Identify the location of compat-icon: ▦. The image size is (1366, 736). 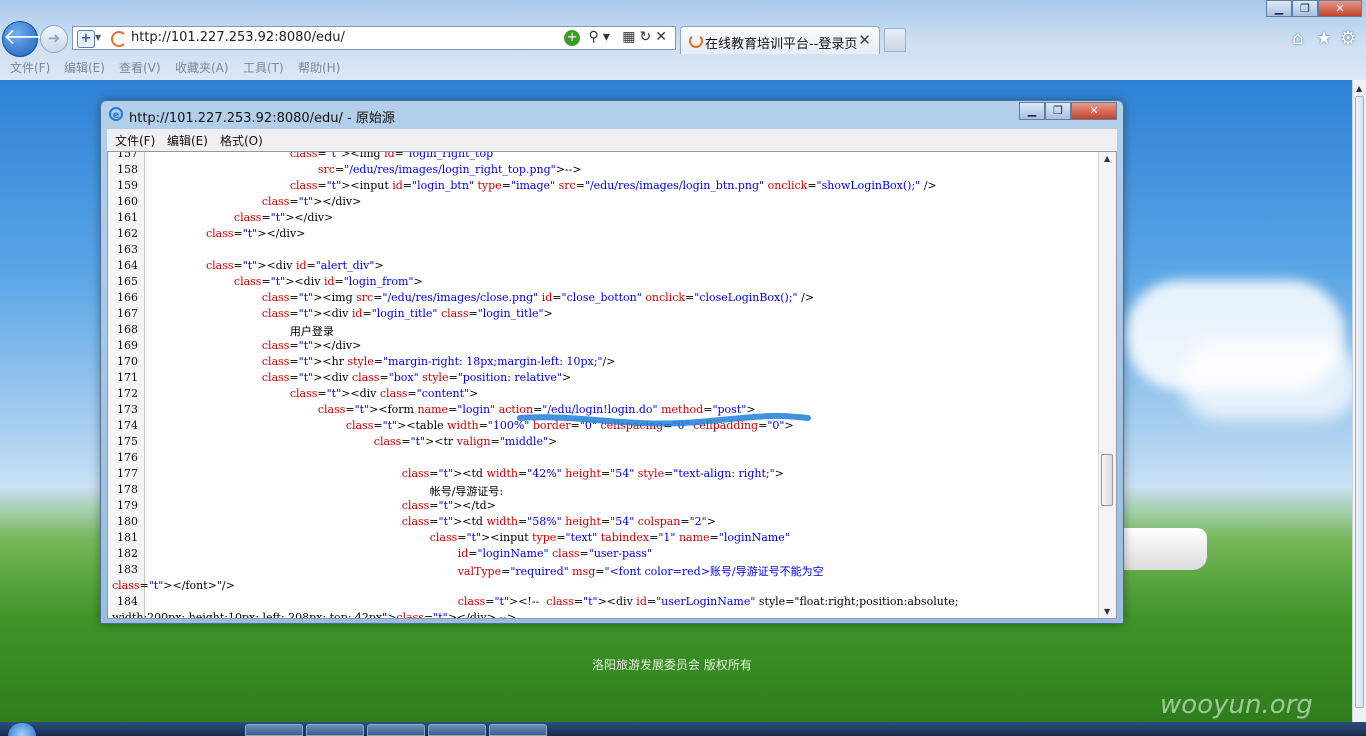
(630, 37).